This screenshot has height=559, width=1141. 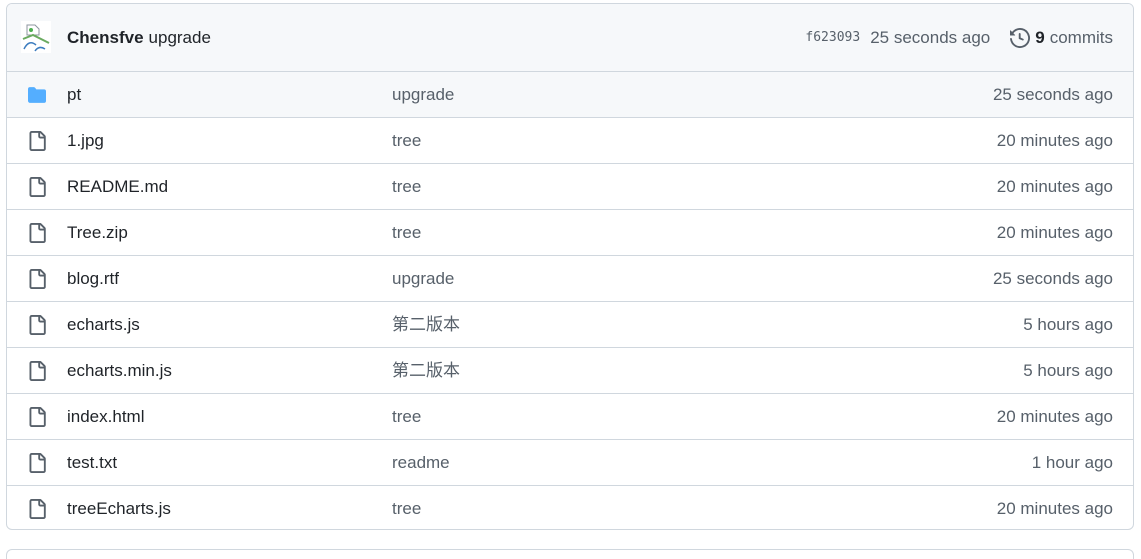 I want to click on commits-history-link: 9 commits, so click(x=1061, y=38).